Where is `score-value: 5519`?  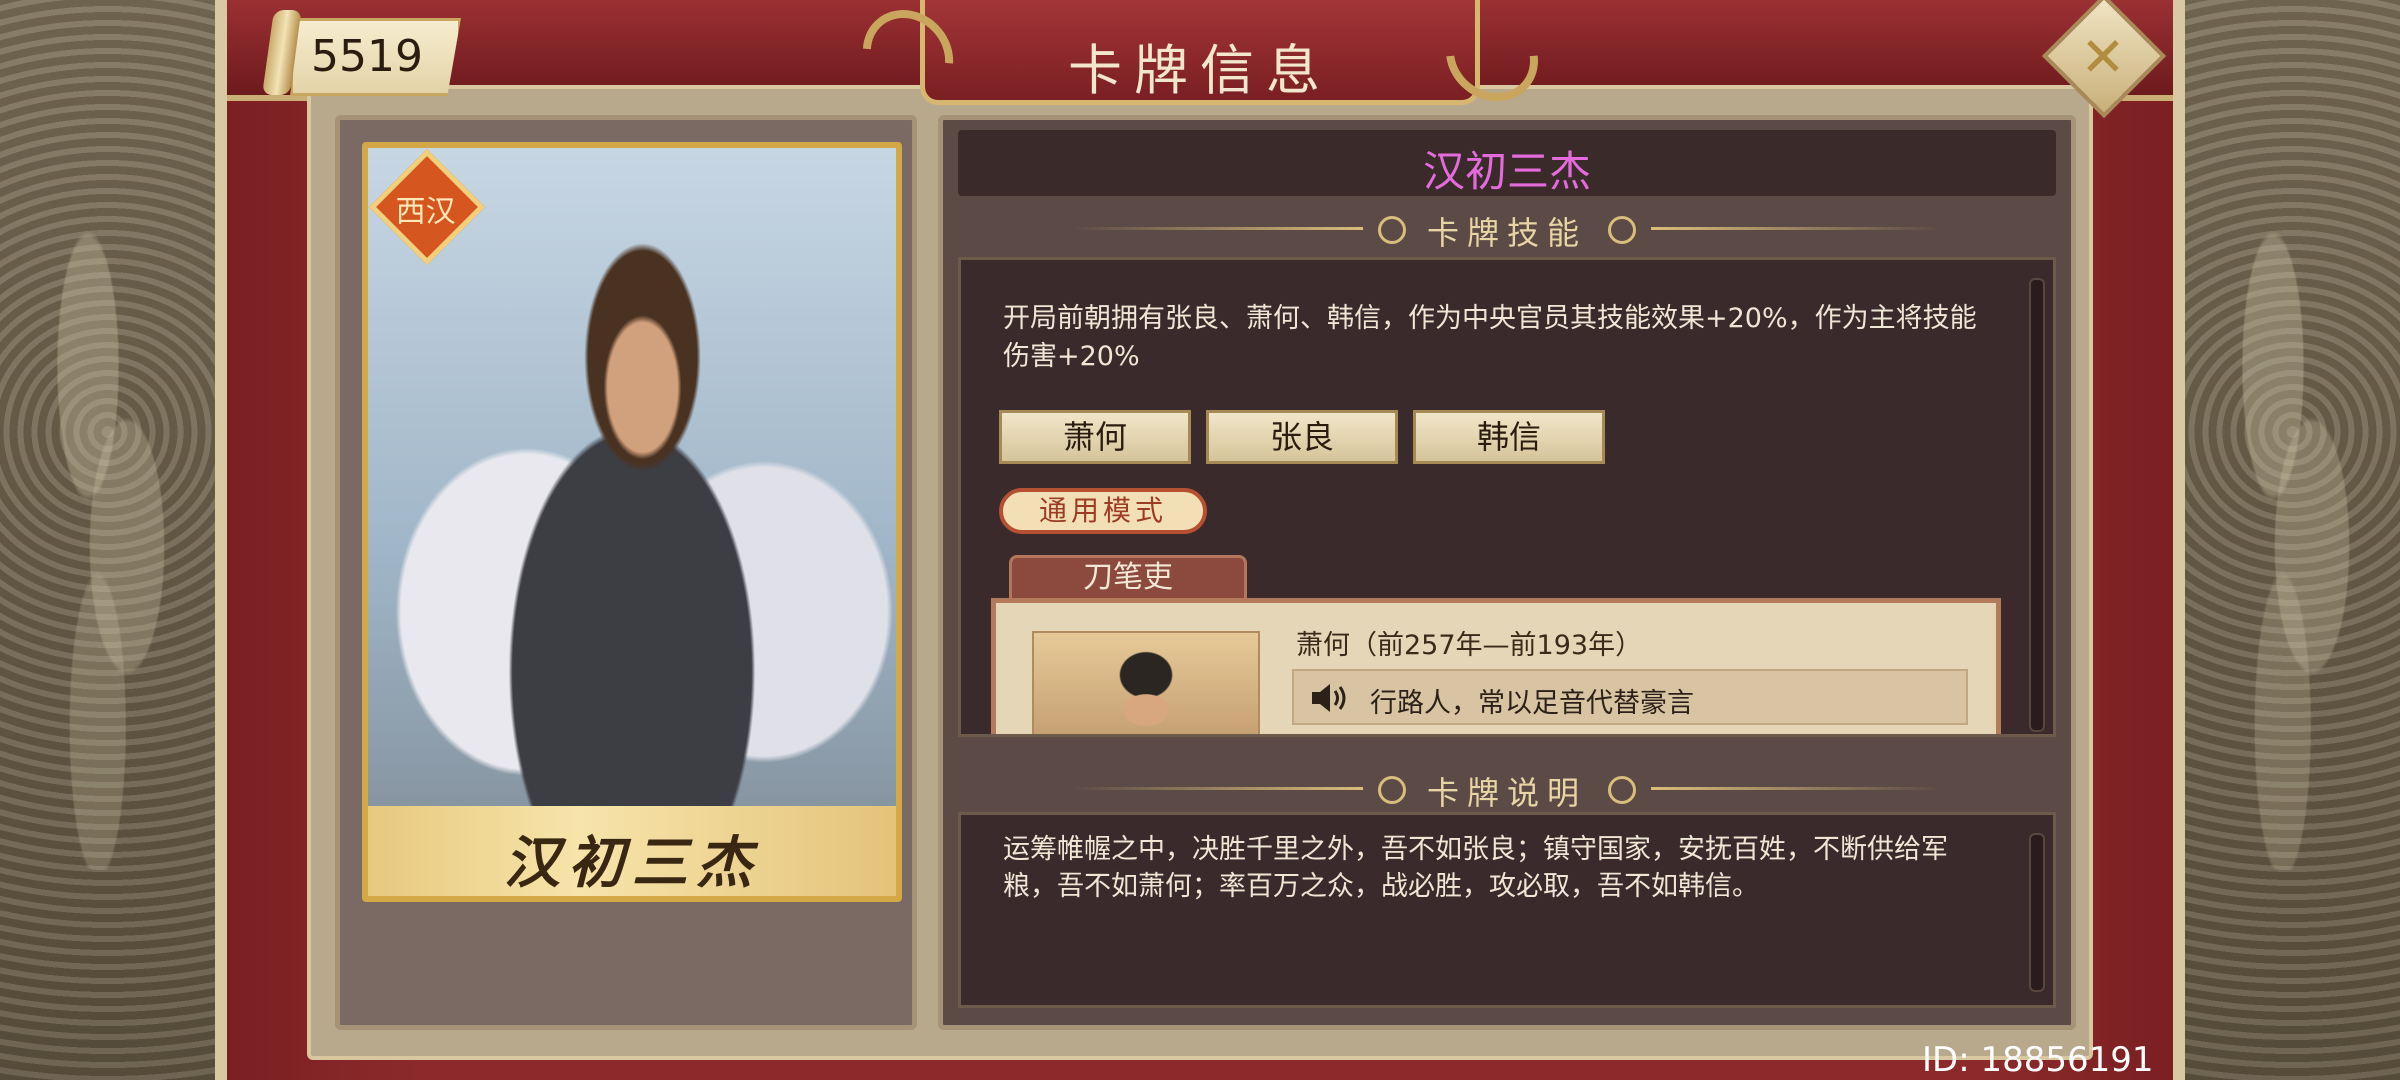 score-value: 5519 is located at coordinates (367, 56).